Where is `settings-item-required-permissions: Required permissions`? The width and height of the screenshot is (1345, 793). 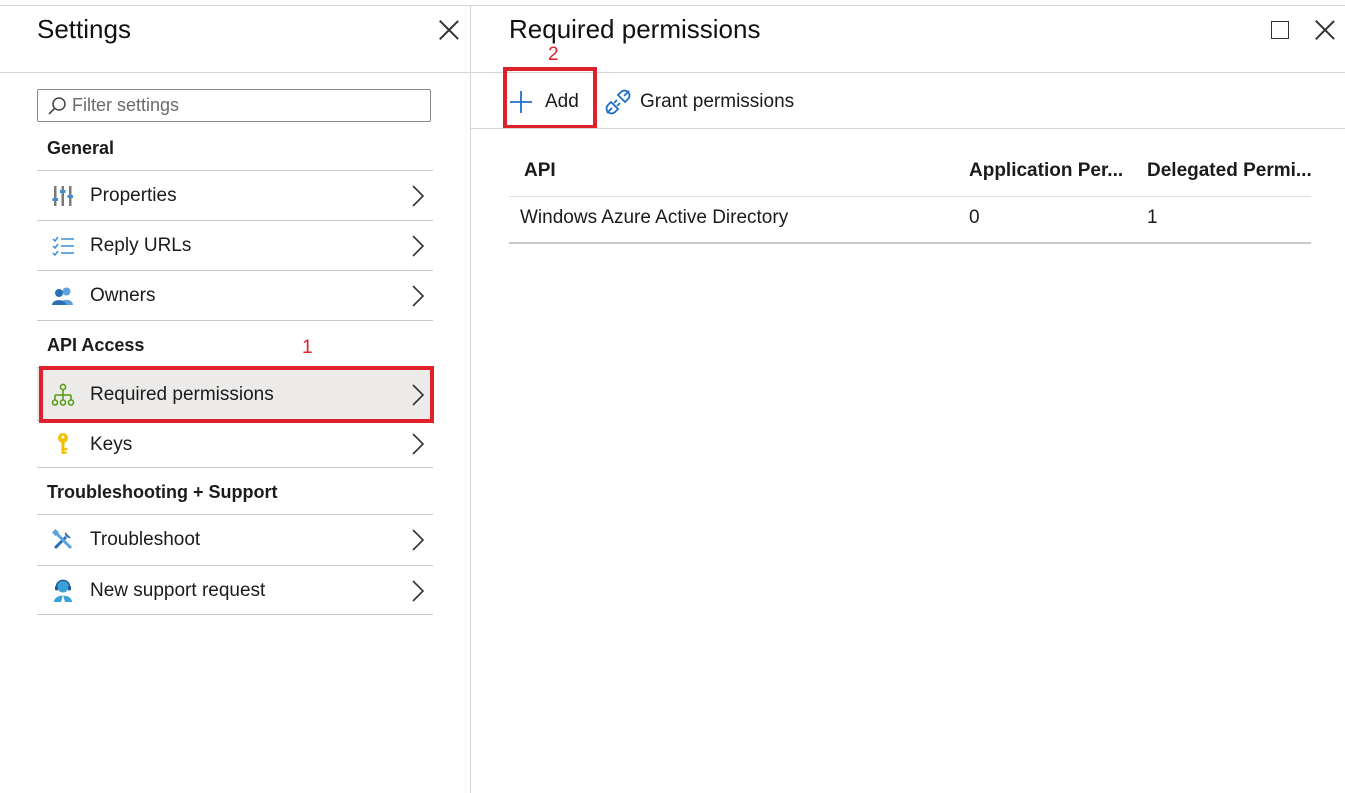
settings-item-required-permissions: Required permissions is located at coordinates (235, 394).